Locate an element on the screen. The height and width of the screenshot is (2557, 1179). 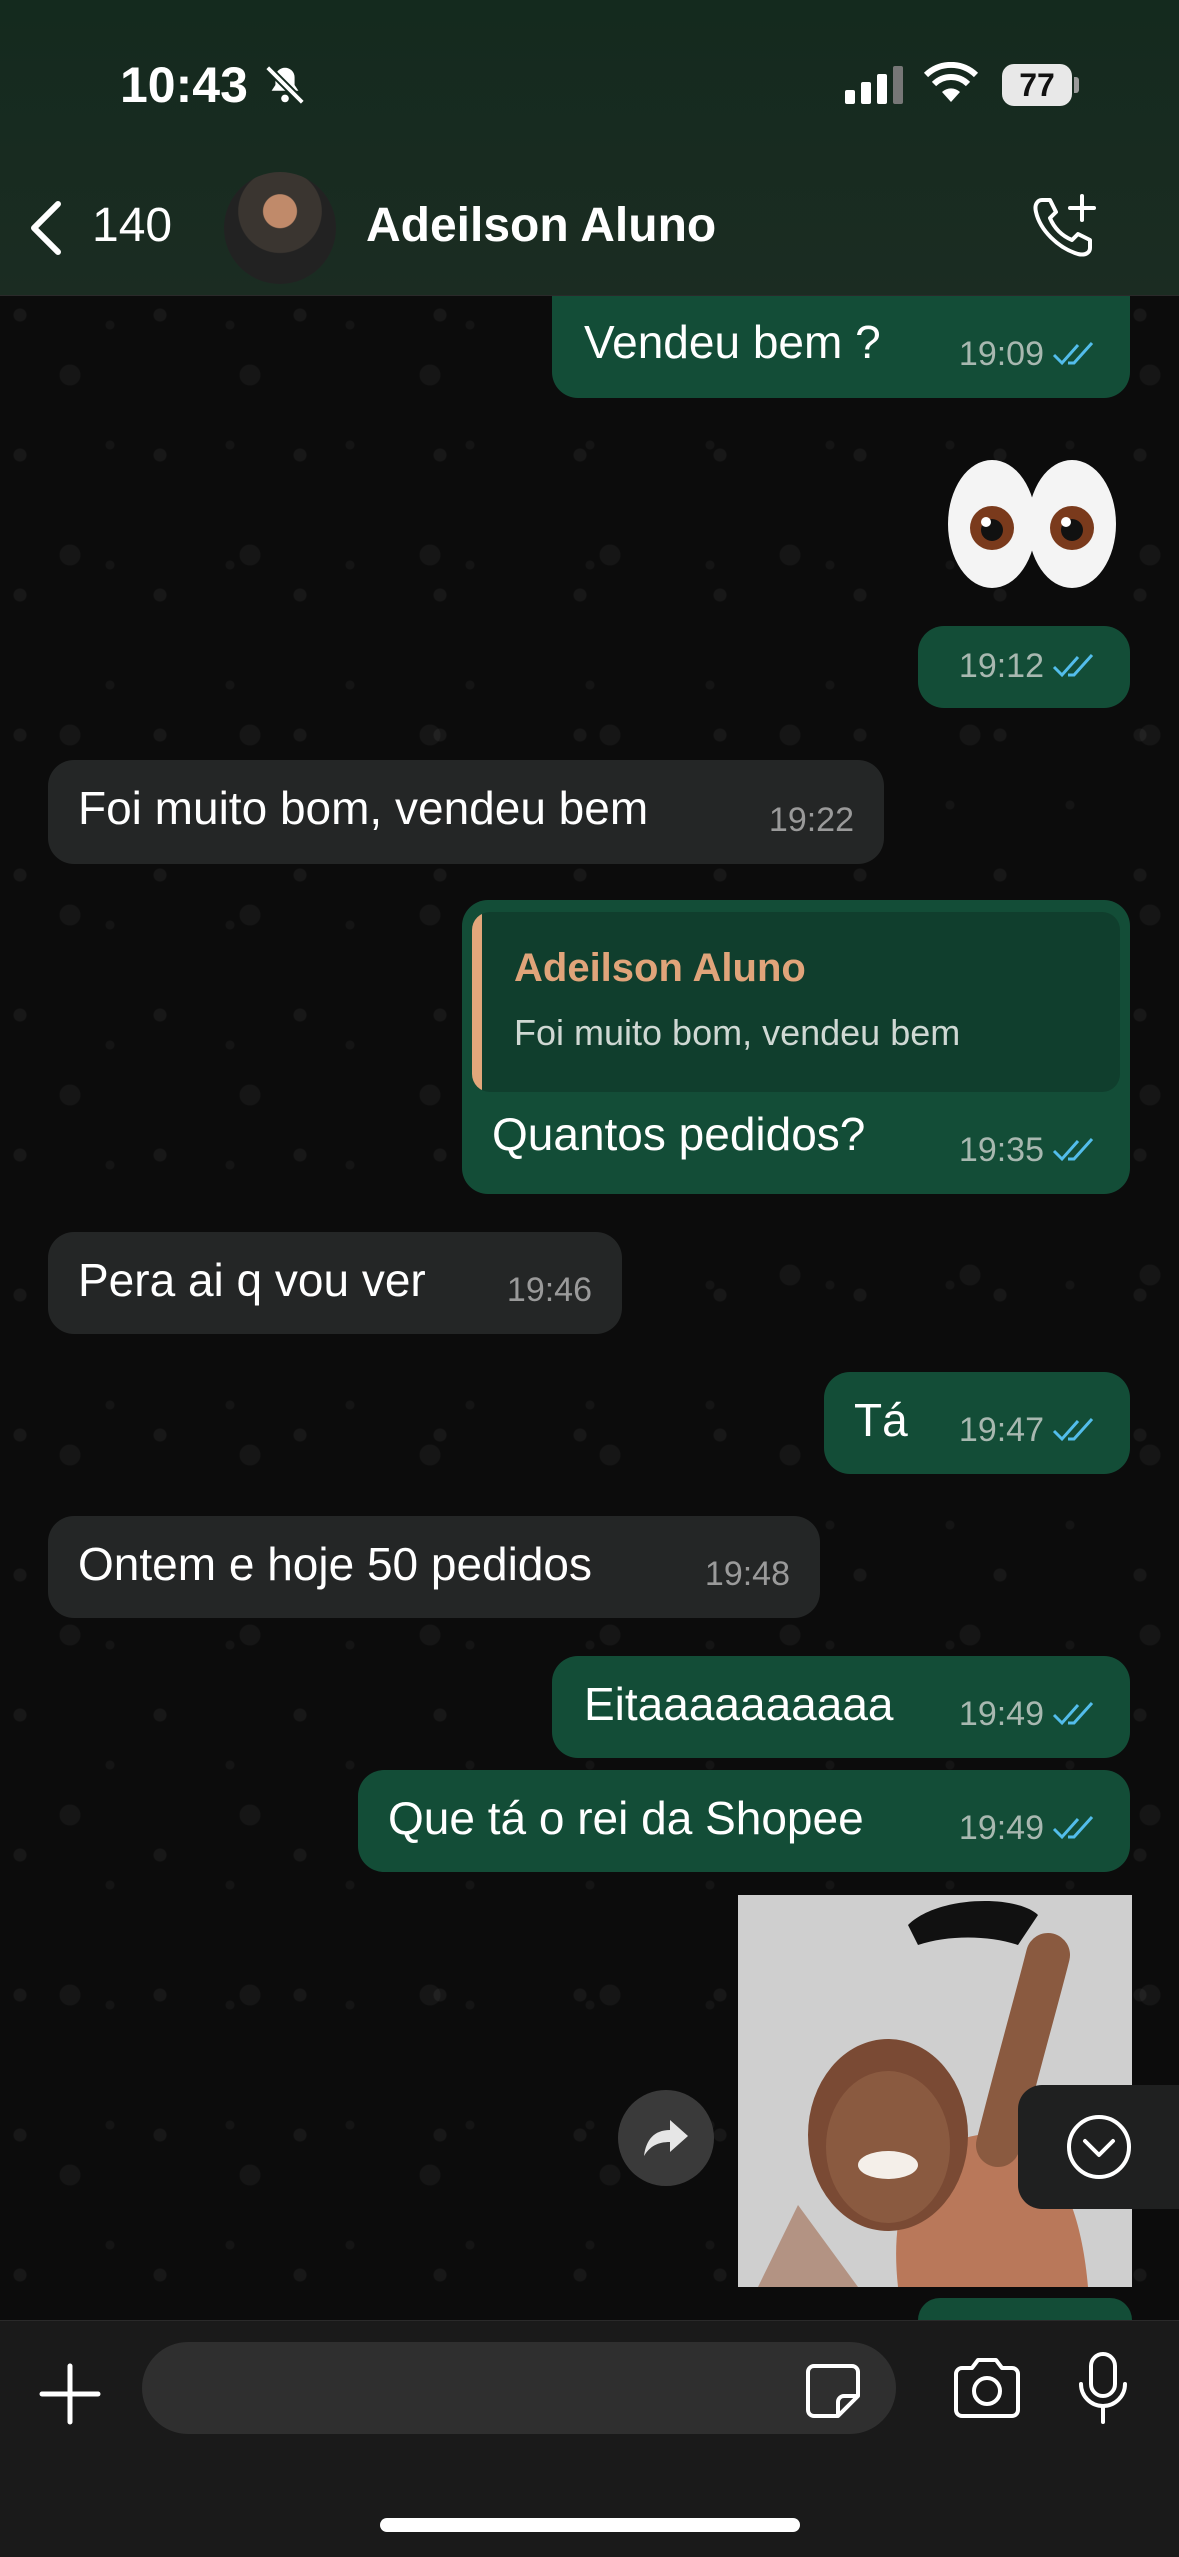
message-text: Ontem e hoje 50 pedidos is located at coordinates (335, 1564).